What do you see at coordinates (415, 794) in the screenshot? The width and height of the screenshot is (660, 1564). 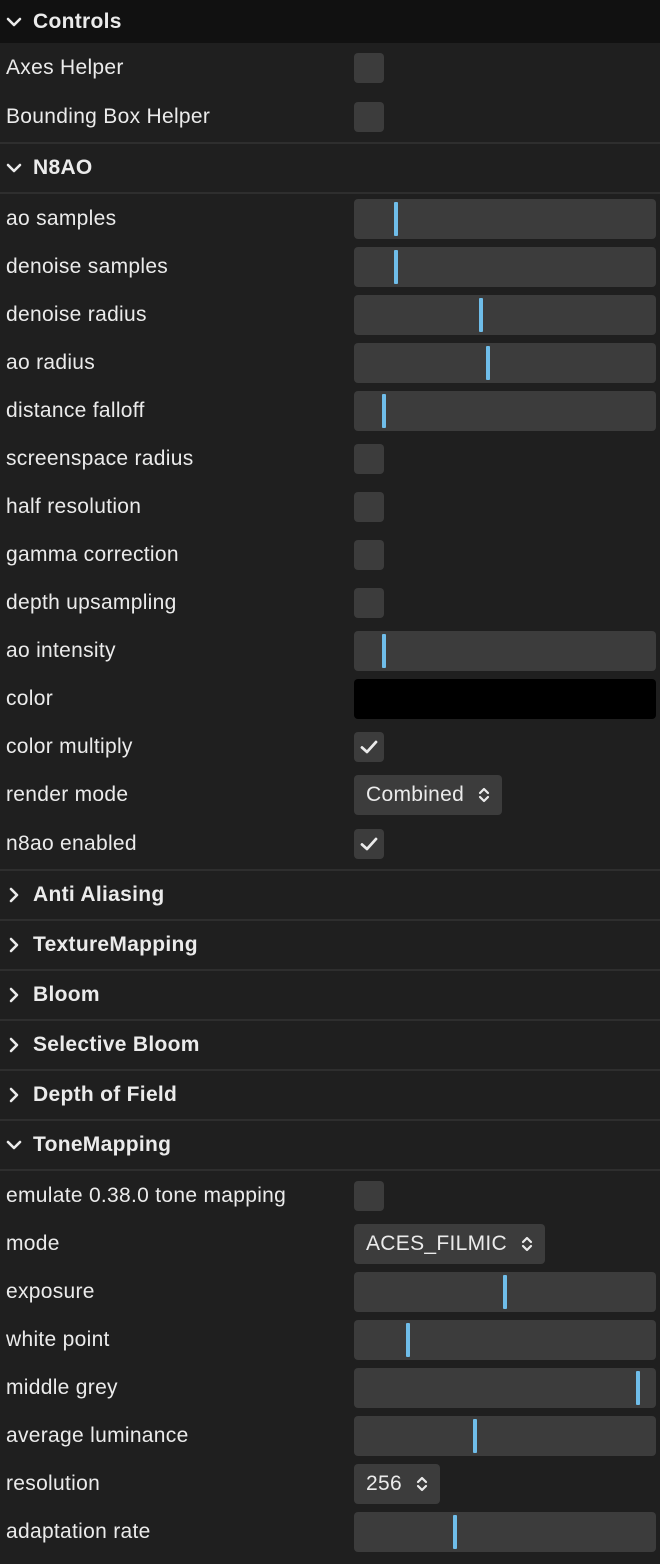 I see `select-value: Combined` at bounding box center [415, 794].